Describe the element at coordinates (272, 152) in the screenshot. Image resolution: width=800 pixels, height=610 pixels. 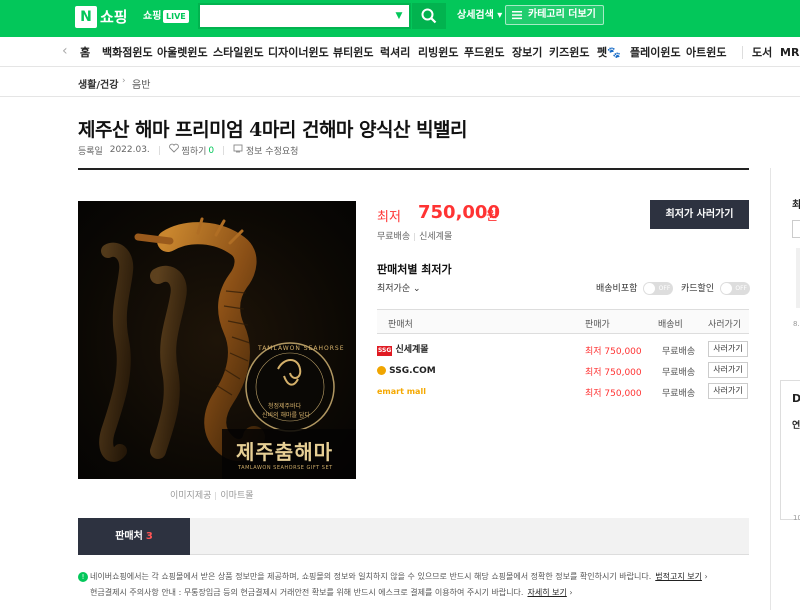
I see `info-request-label: 정보 수정요청` at that location.